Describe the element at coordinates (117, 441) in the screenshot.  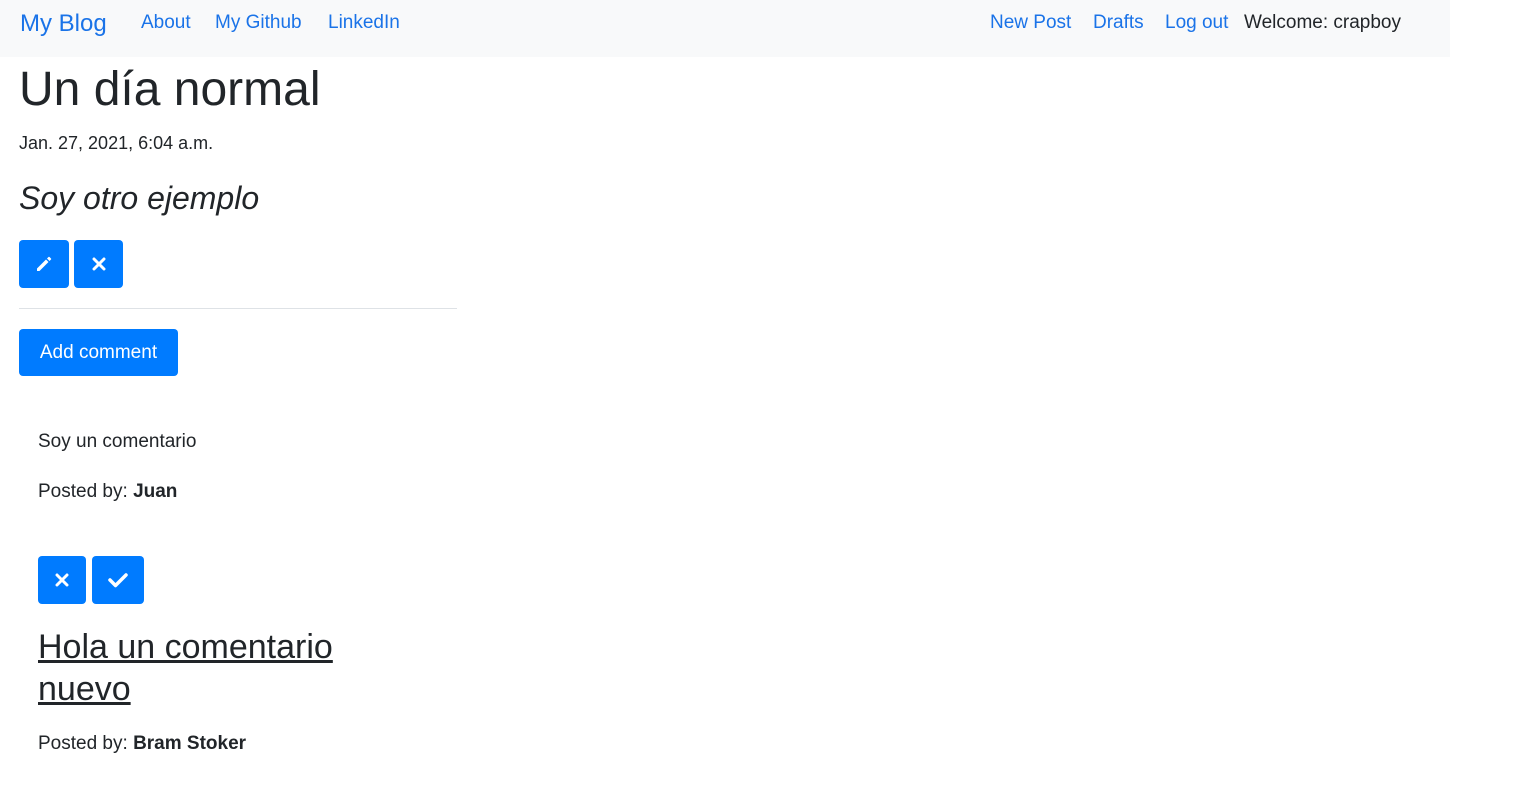
I see `comment-text: Soy un comentario` at that location.